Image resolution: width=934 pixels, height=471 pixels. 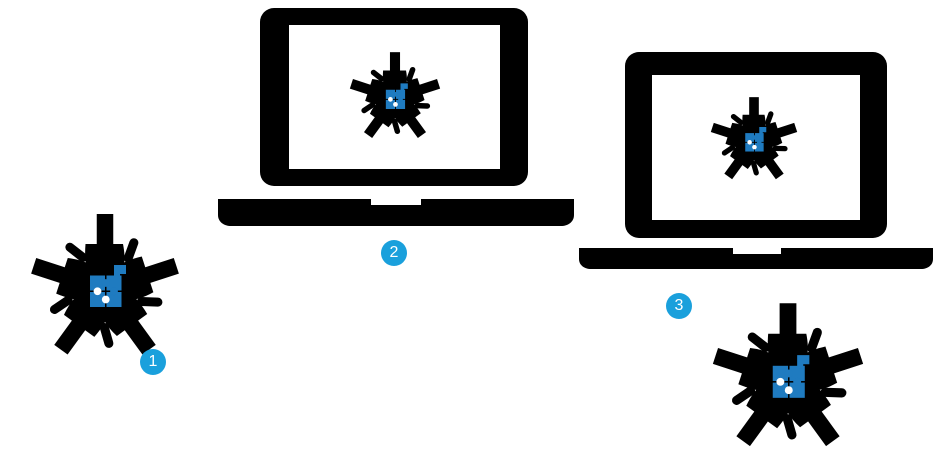 What do you see at coordinates (679, 306) in the screenshot?
I see `step-badge-3: 3` at bounding box center [679, 306].